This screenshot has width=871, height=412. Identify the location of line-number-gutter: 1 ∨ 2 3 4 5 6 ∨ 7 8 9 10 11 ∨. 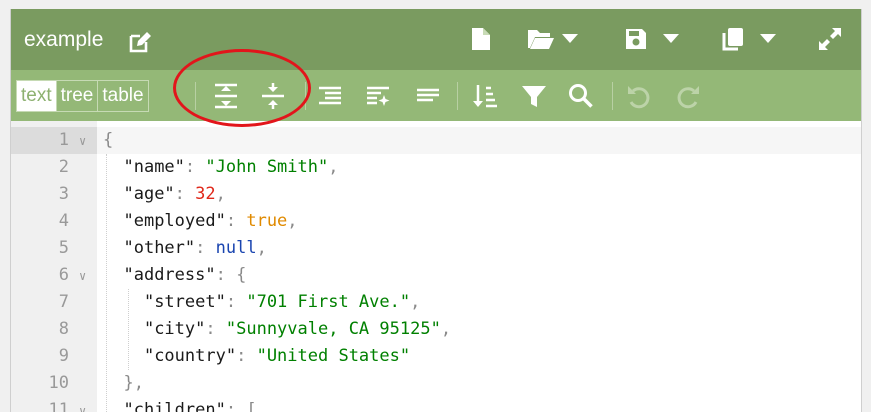
(54, 266).